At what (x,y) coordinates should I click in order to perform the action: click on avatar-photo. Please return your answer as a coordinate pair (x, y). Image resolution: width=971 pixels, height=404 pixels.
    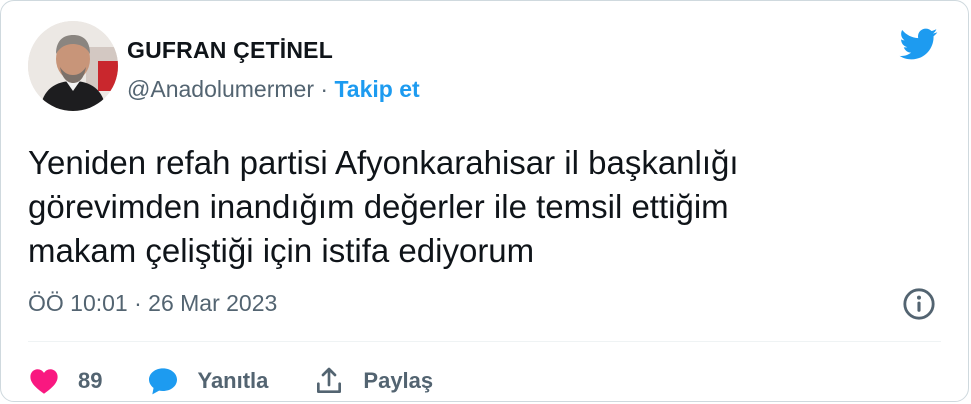
    Looking at the image, I should click on (73, 66).